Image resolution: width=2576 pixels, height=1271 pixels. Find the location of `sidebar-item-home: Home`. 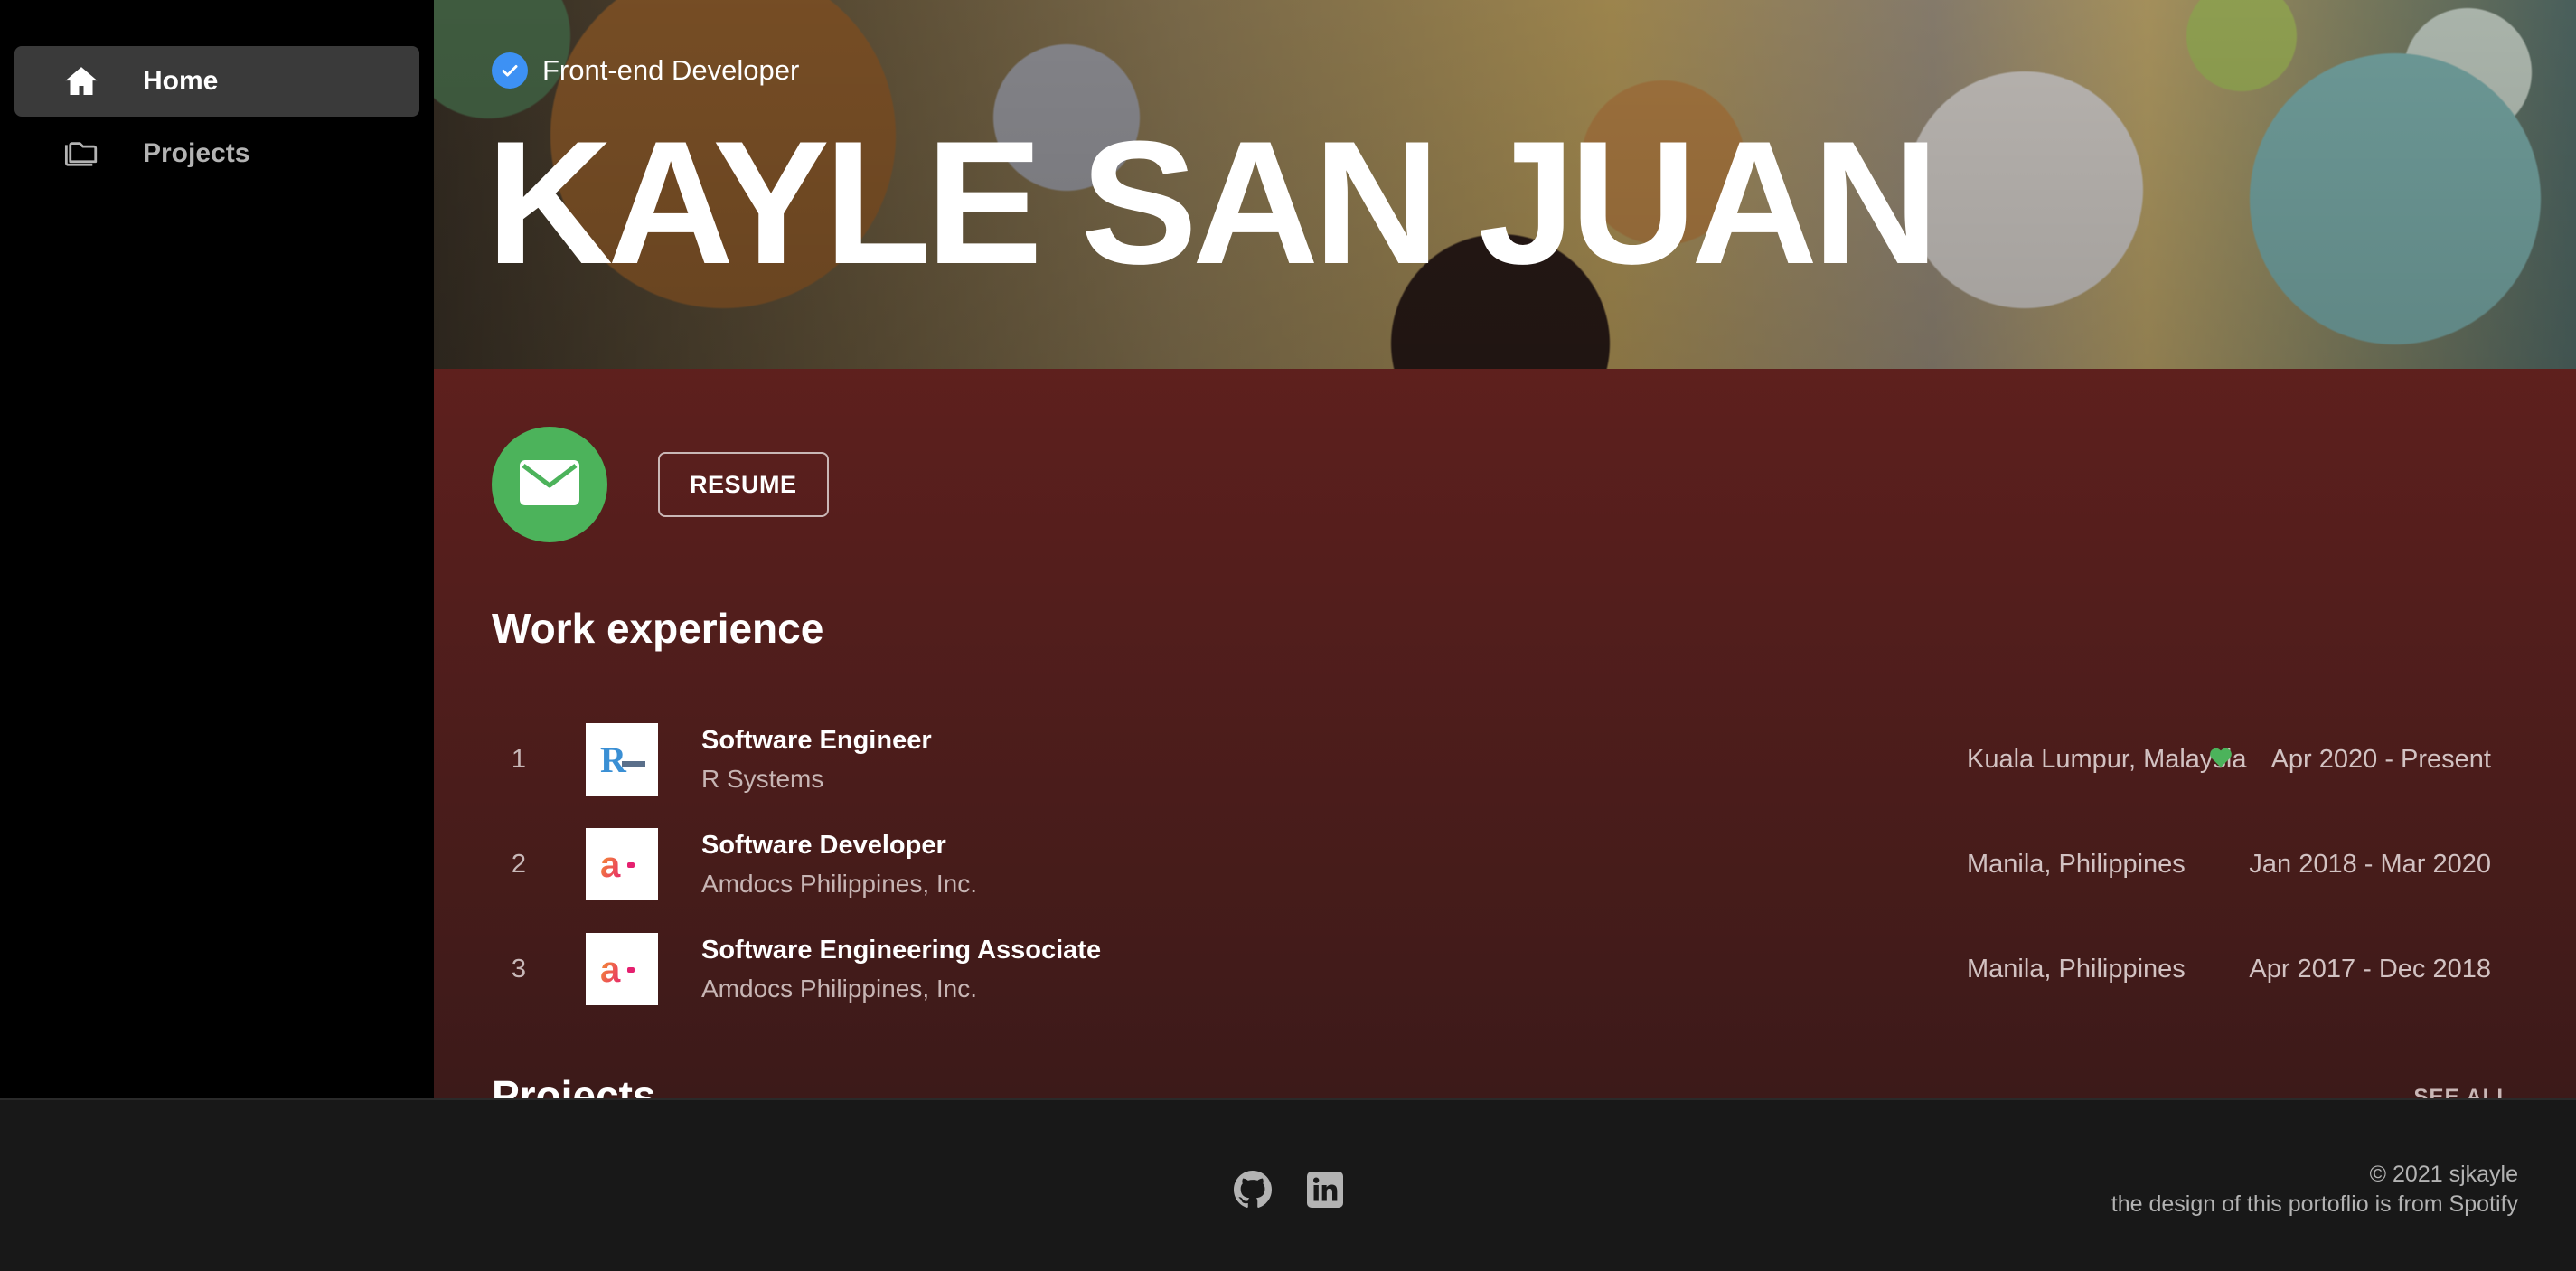

sidebar-item-home: Home is located at coordinates (217, 81).